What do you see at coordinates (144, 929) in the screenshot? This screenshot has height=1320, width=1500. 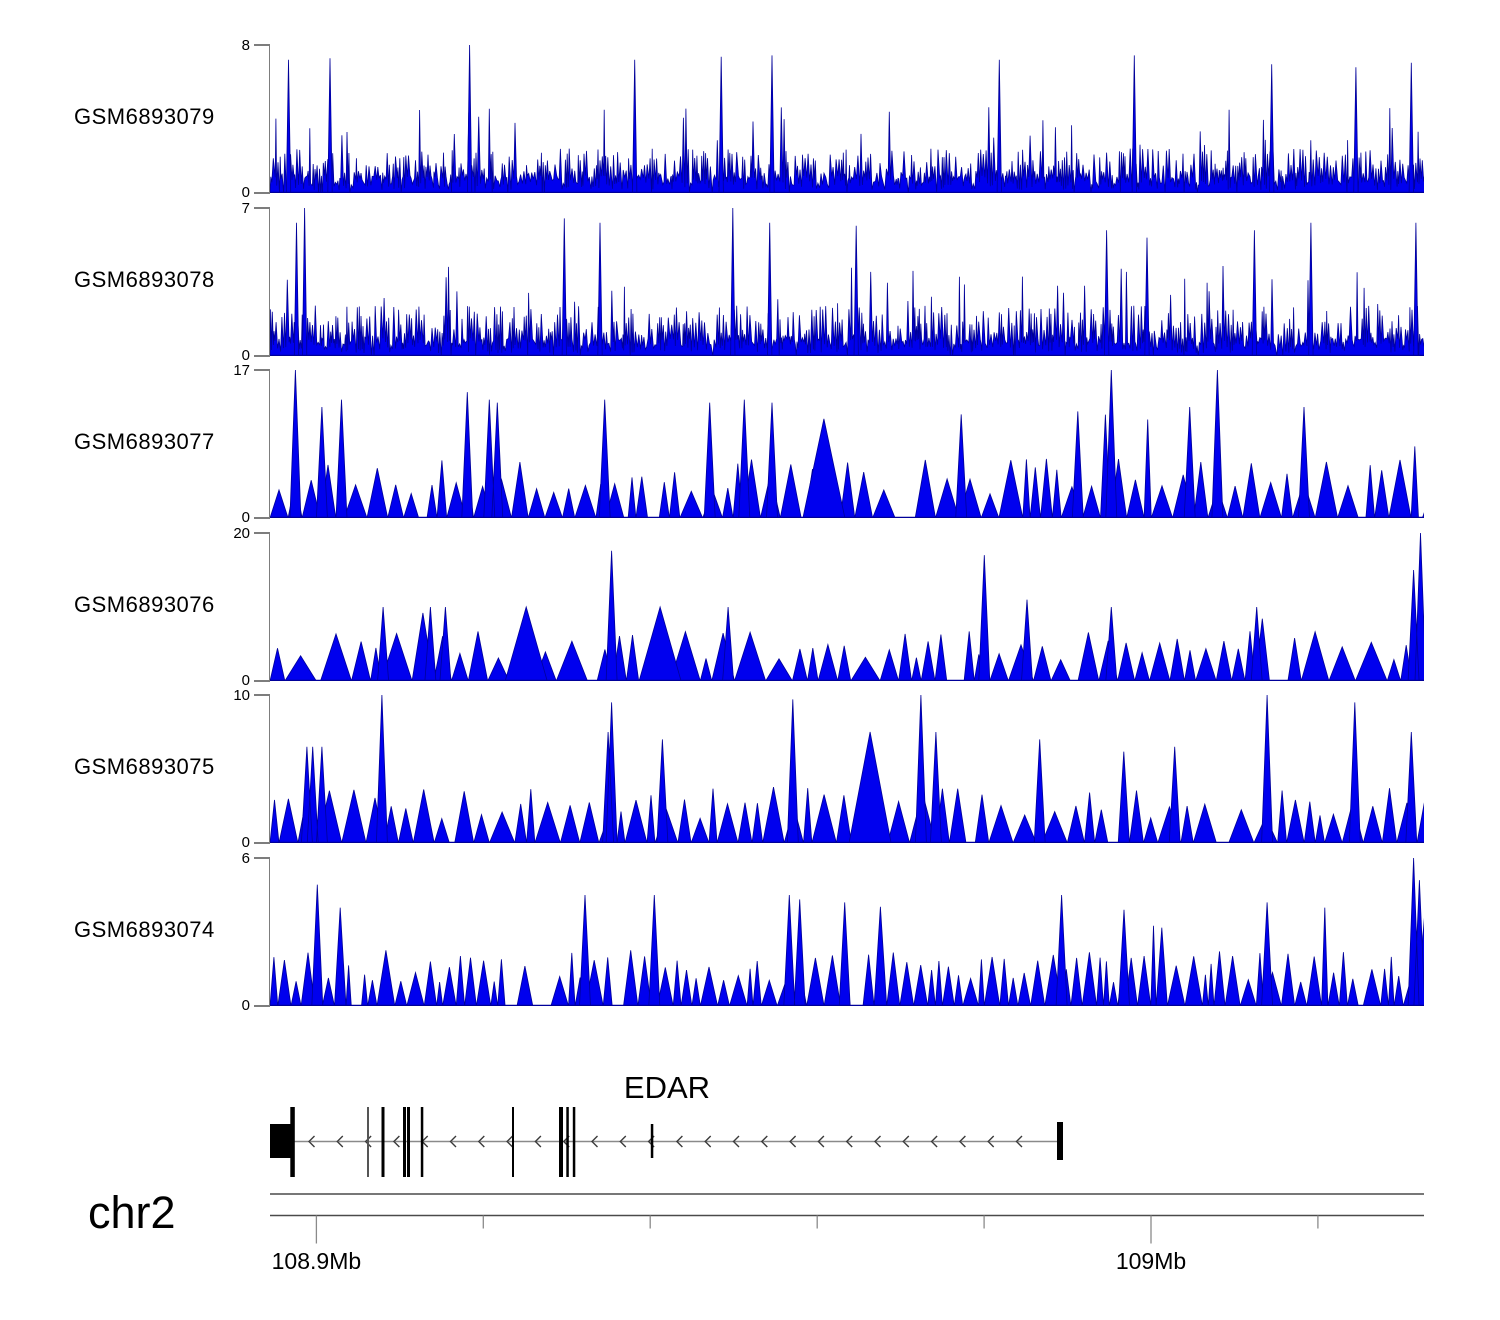 I see `track-label: GSM6893074` at bounding box center [144, 929].